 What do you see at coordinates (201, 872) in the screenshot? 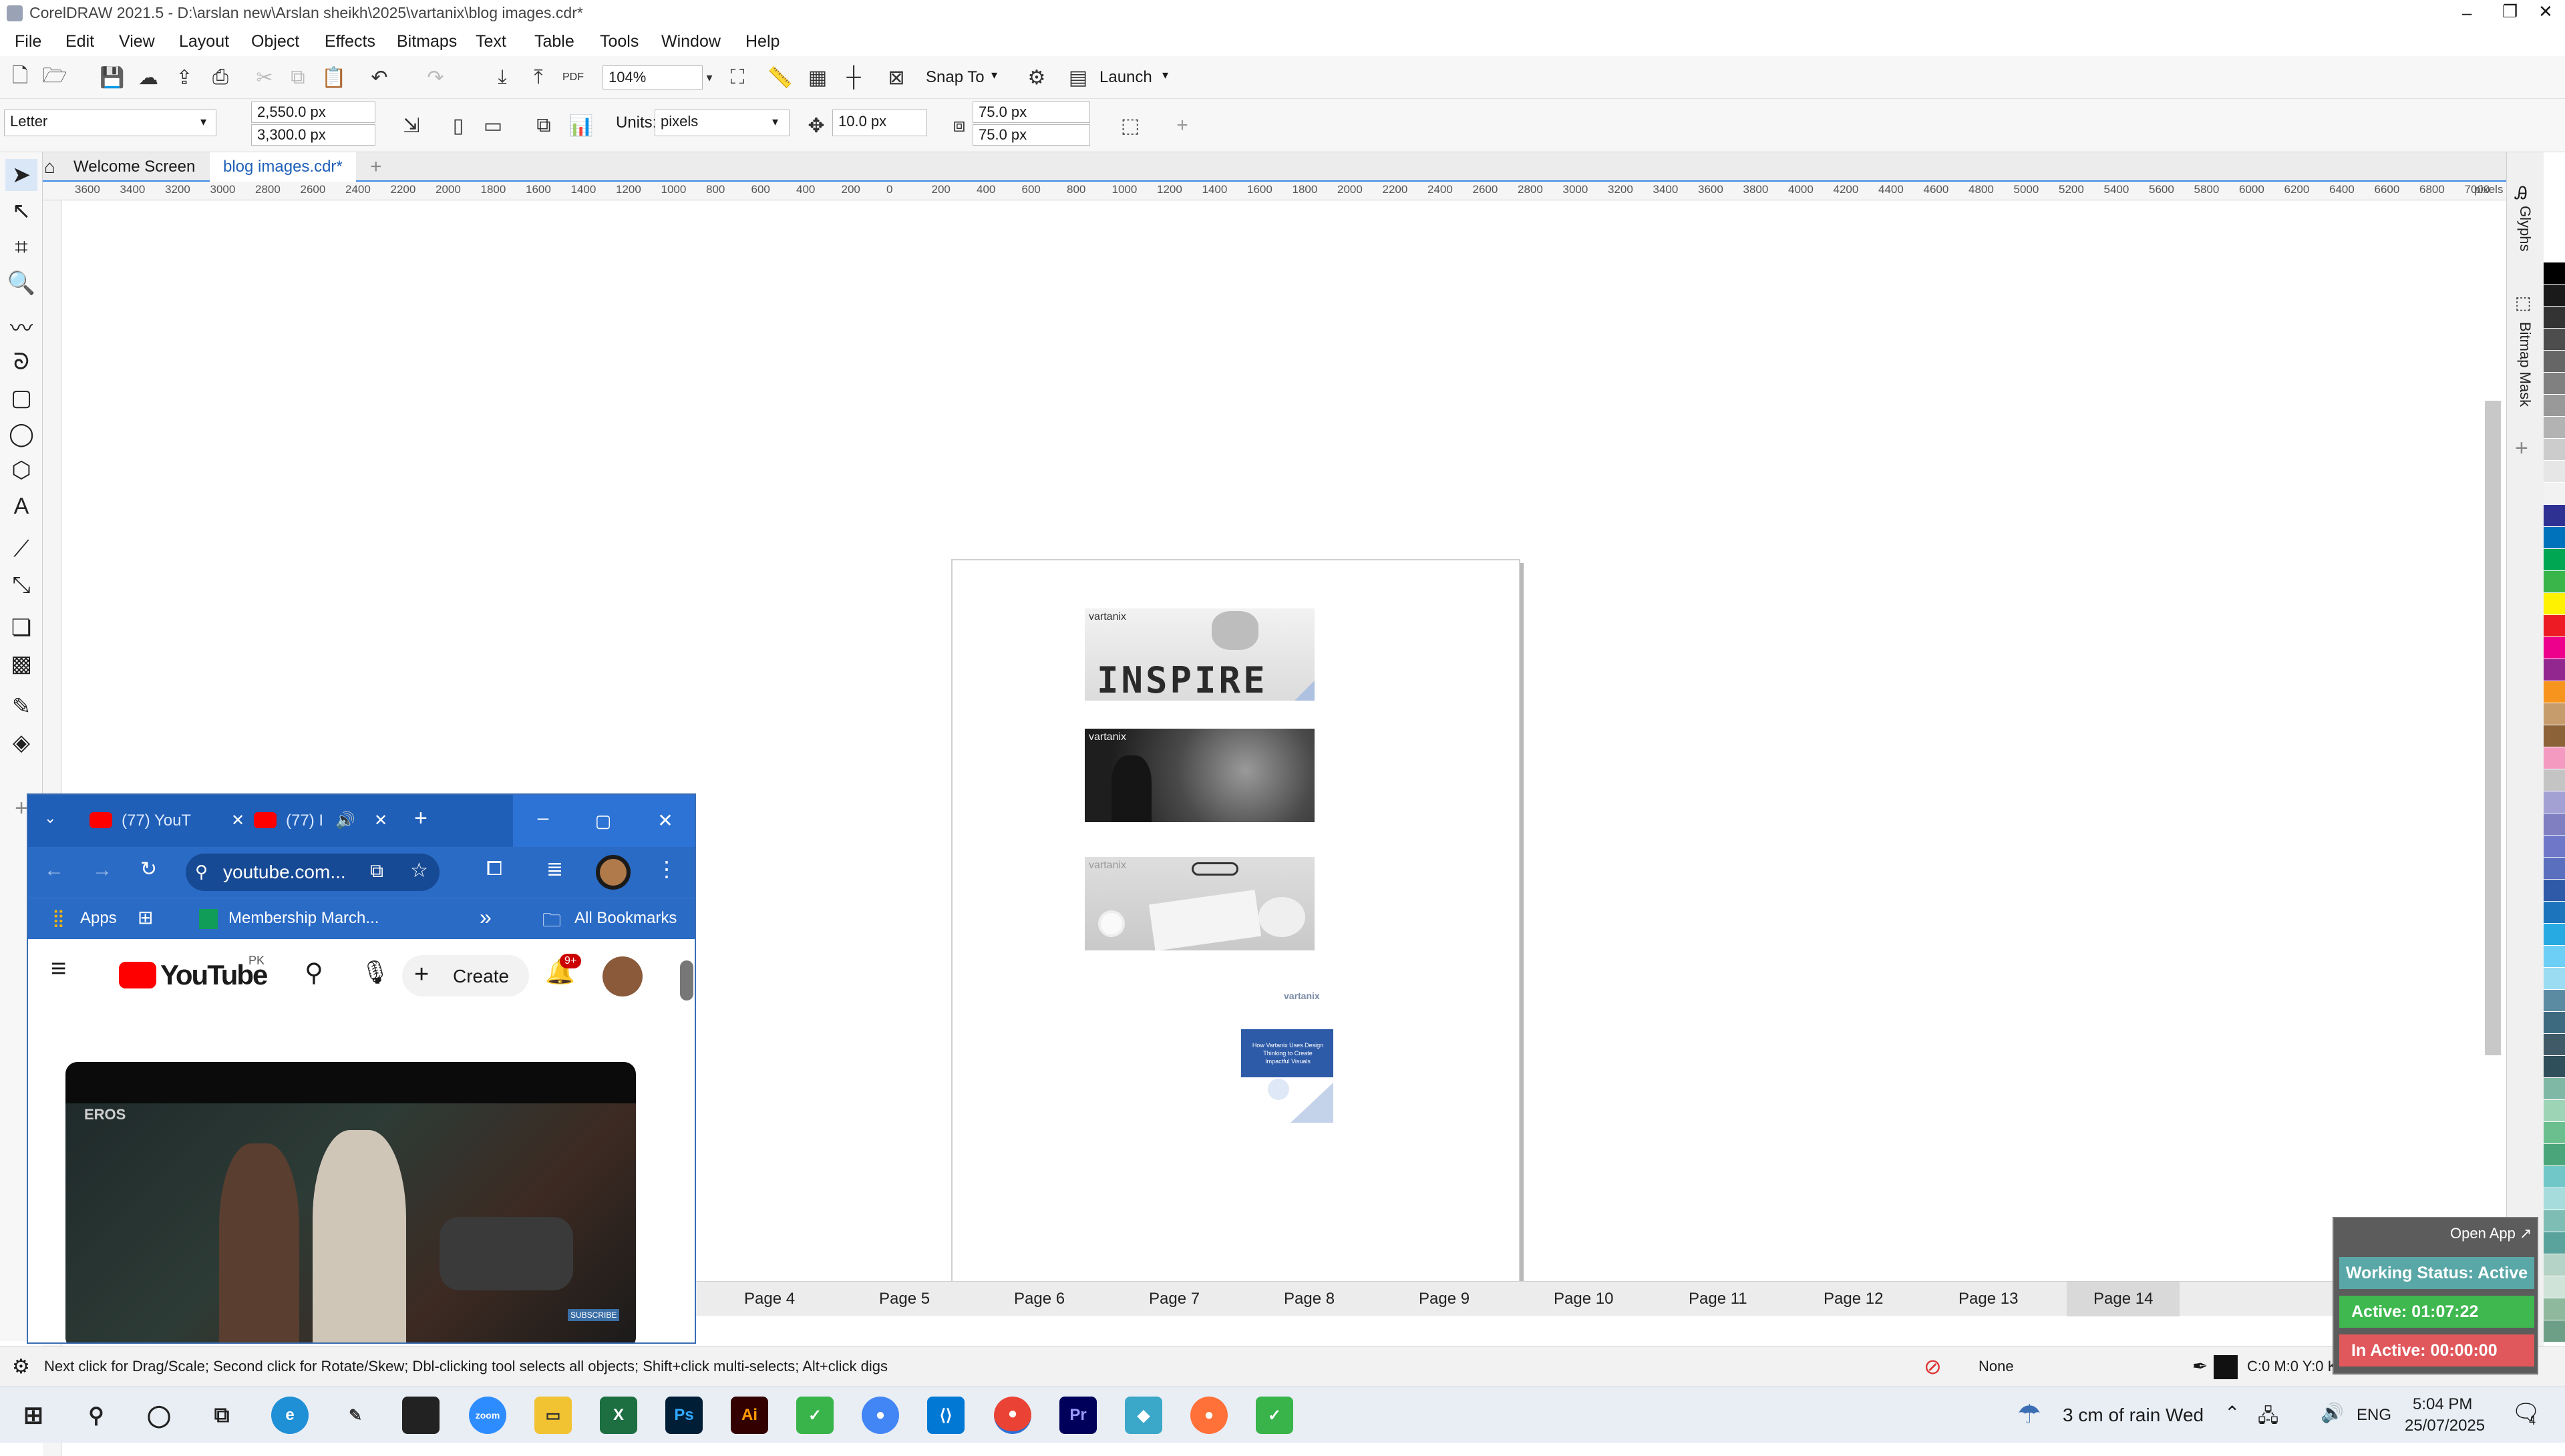
I see `site-info-icon: ⚲` at bounding box center [201, 872].